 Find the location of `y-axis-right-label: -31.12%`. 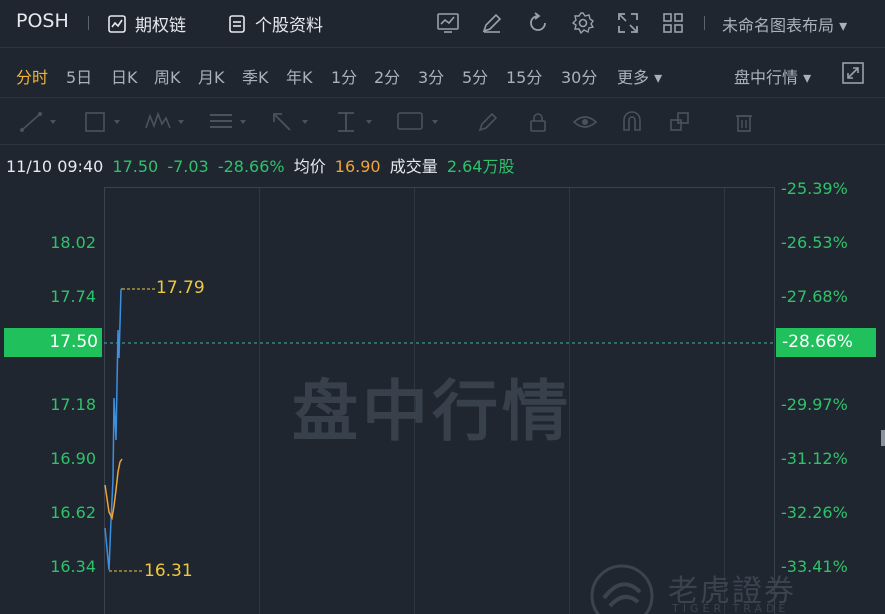

y-axis-right-label: -31.12% is located at coordinates (814, 458).